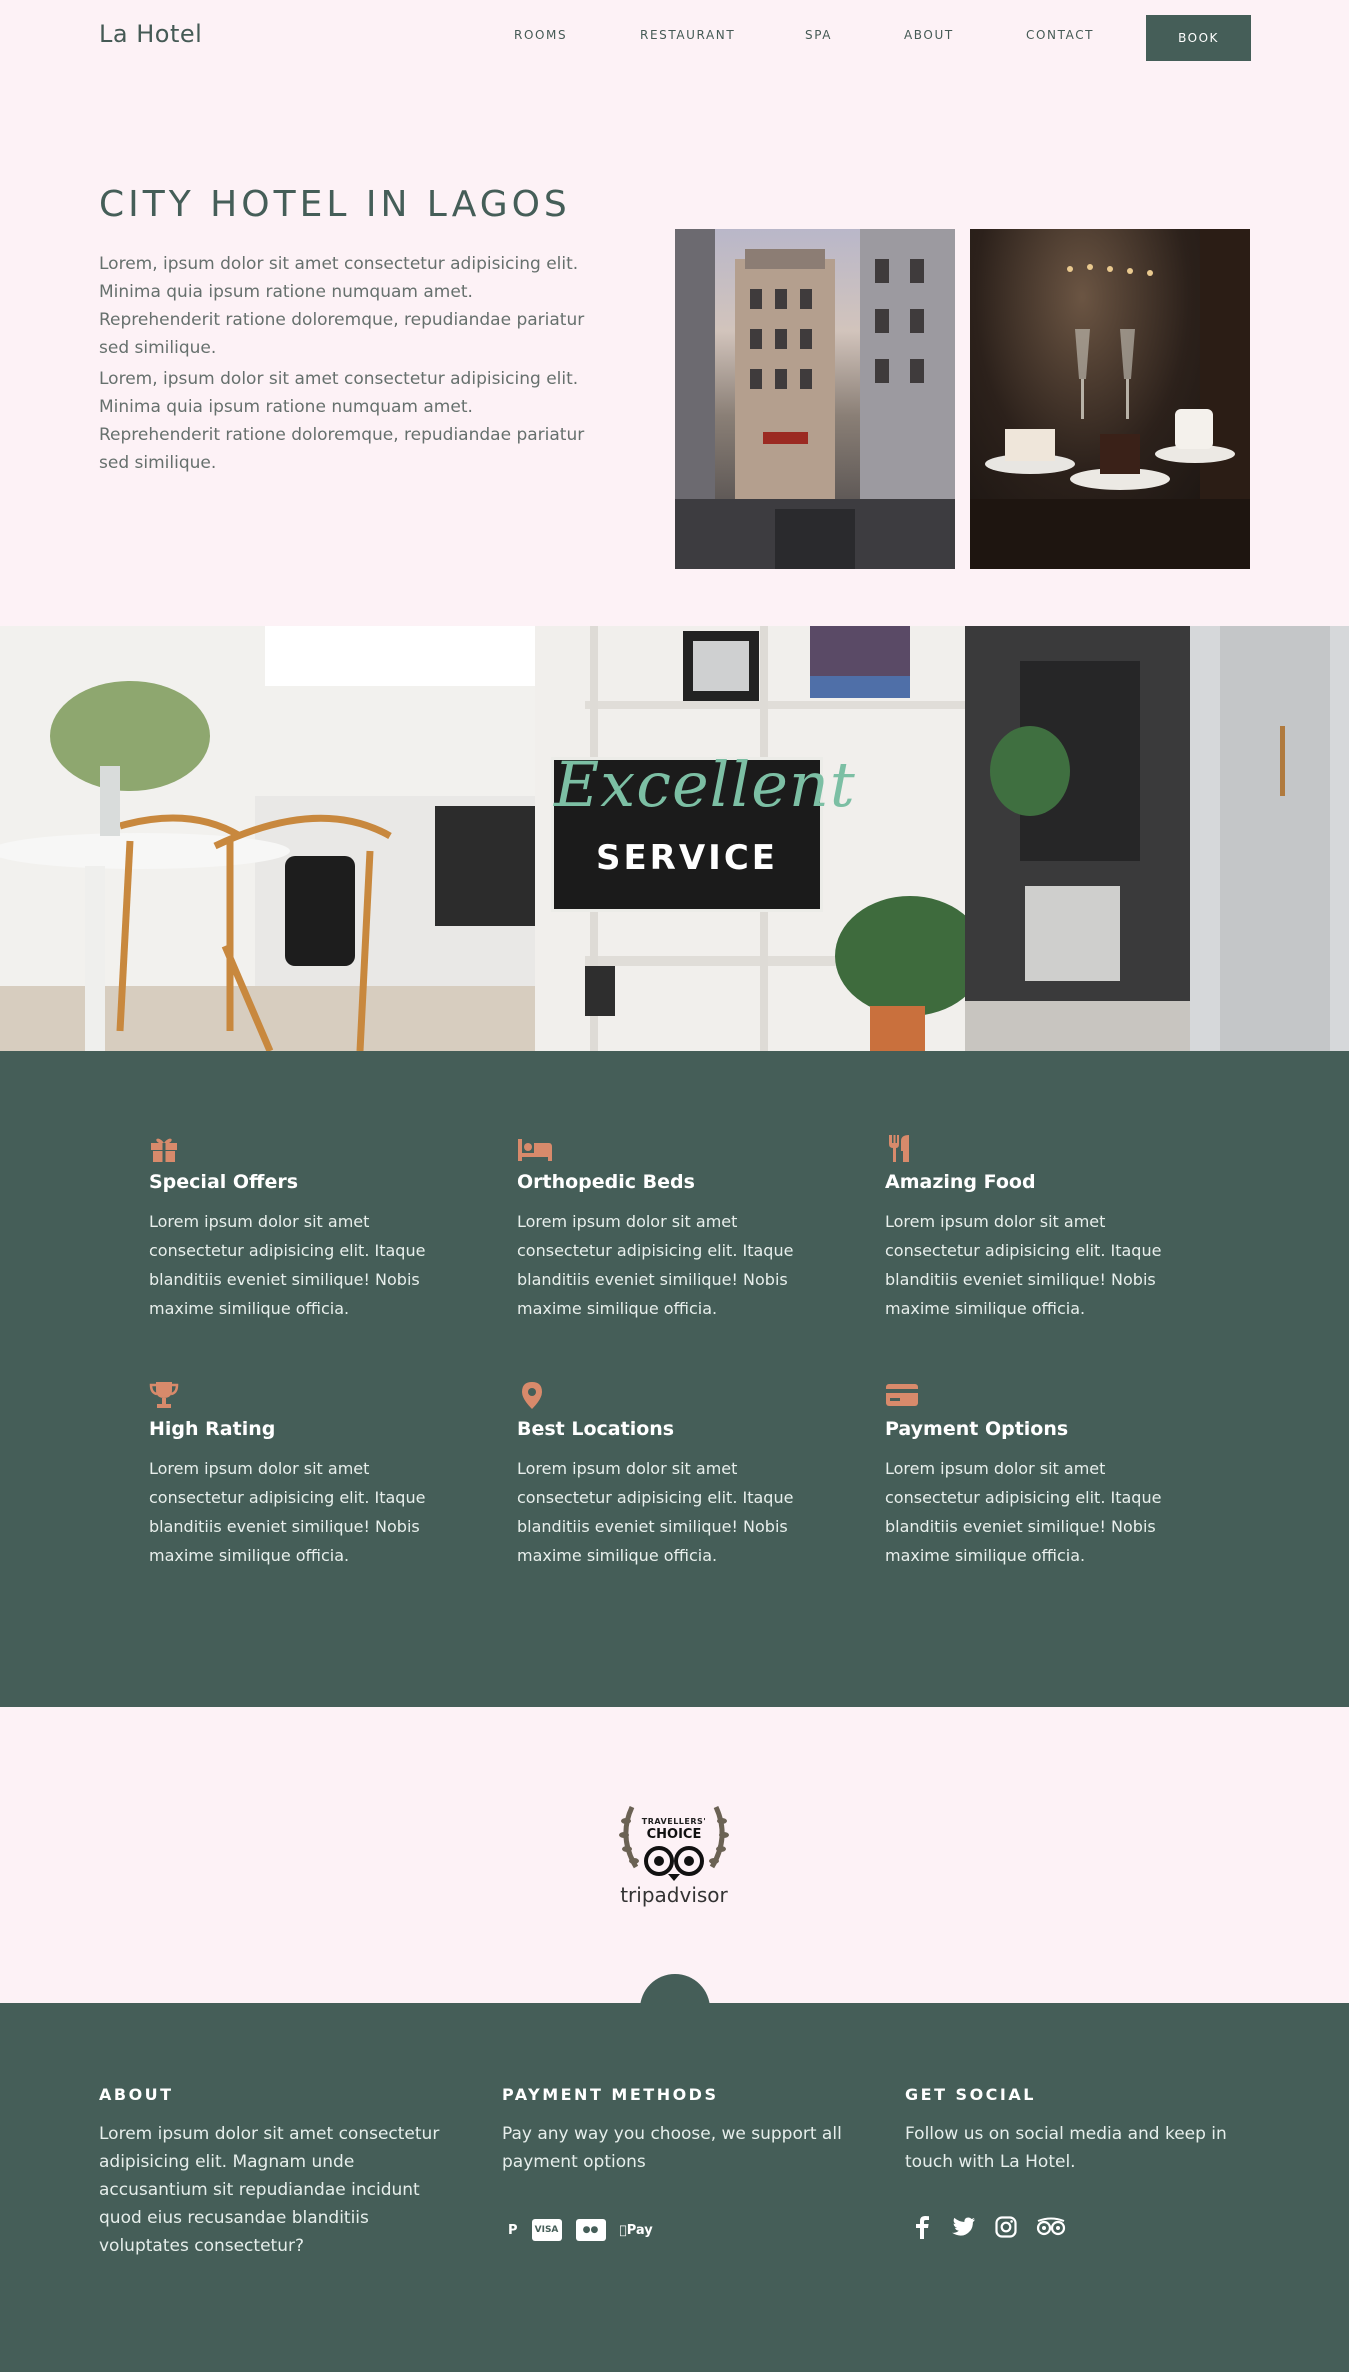 The image size is (1349, 2372). What do you see at coordinates (674, 1834) in the screenshot?
I see `award-line-2: CHOICE` at bounding box center [674, 1834].